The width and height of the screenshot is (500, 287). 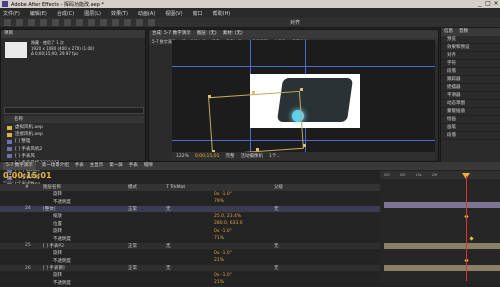 I want to click on layer-row: 24 [整体] 正常无无, so click(x=190, y=209).